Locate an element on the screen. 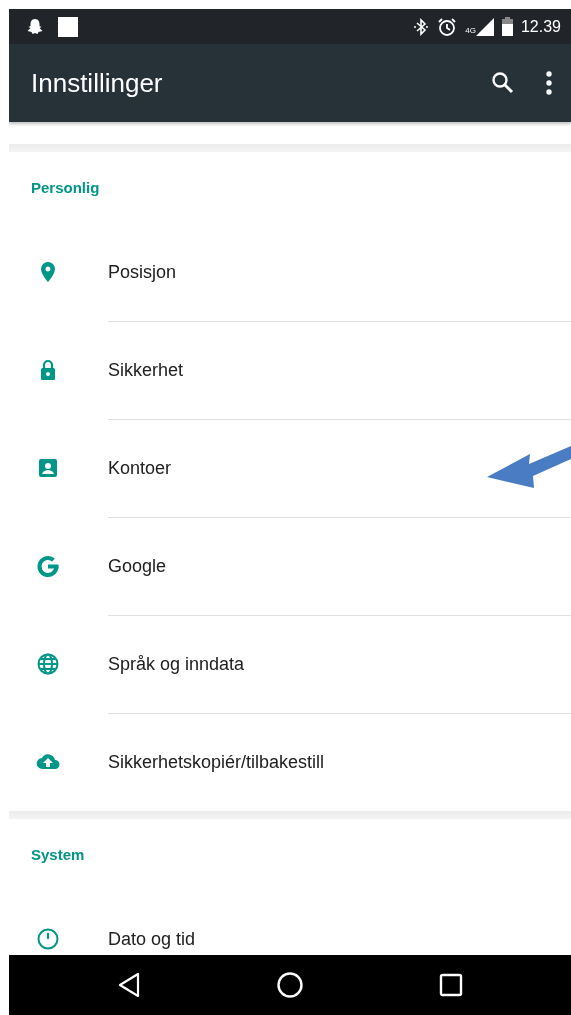  google-icon is located at coordinates (48, 566).